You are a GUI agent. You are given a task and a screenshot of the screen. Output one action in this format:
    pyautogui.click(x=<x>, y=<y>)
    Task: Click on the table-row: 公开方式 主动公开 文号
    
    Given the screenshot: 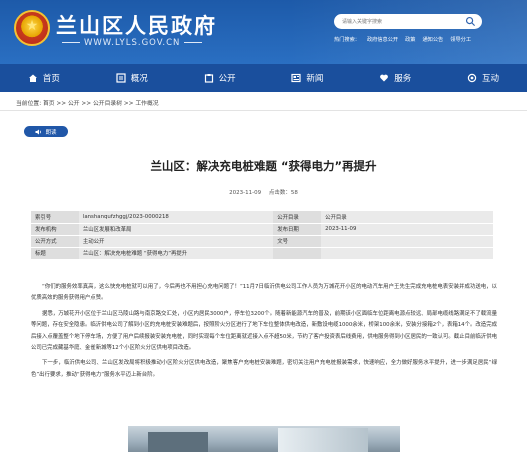 What is the action you would take?
    pyautogui.click(x=262, y=241)
    